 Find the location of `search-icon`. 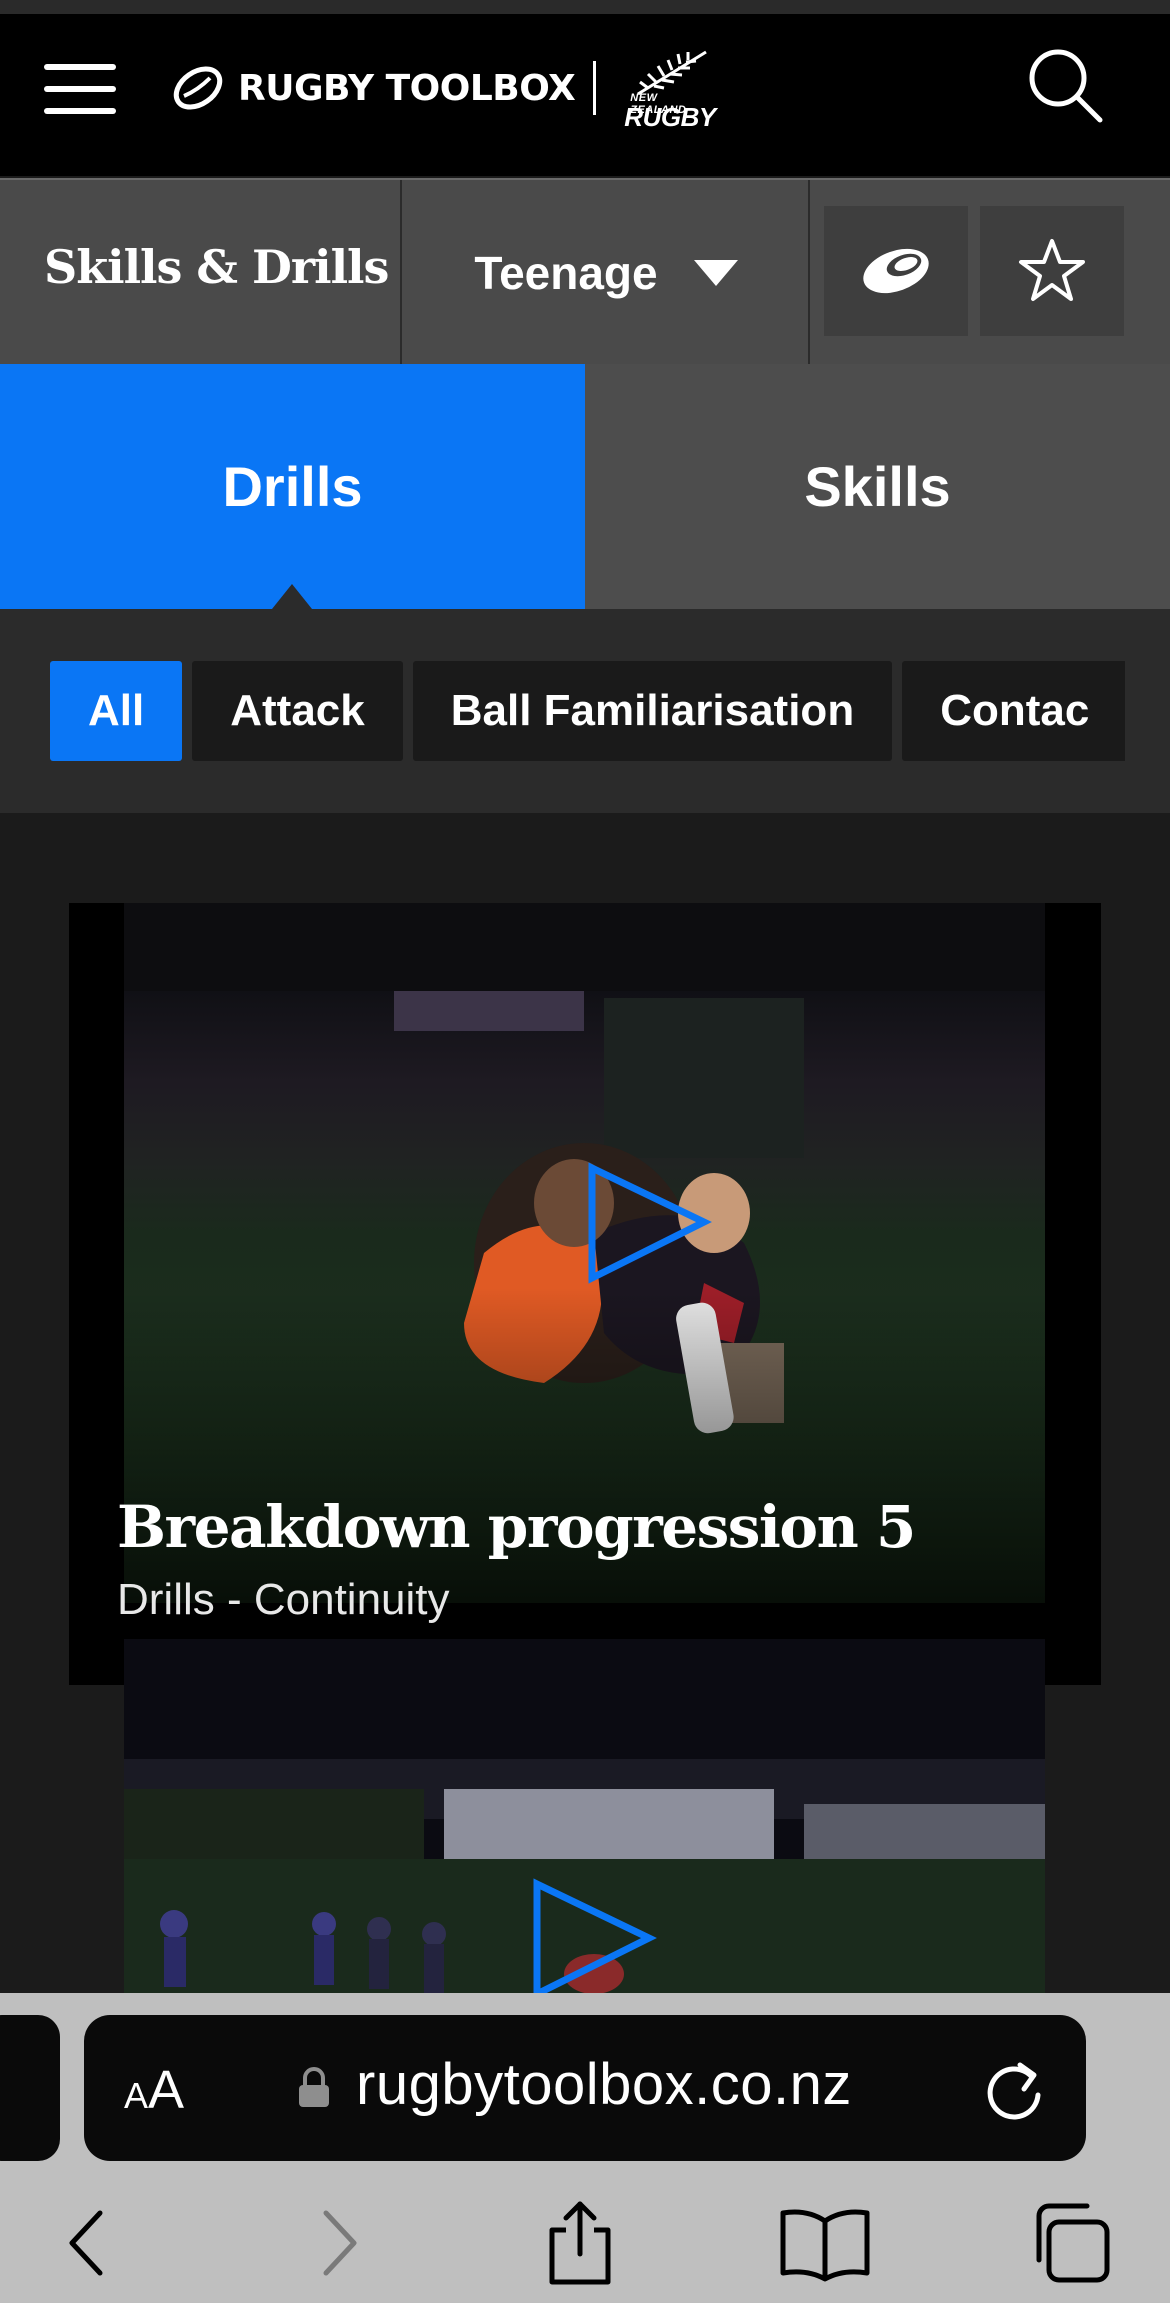

search-icon is located at coordinates (1066, 86).